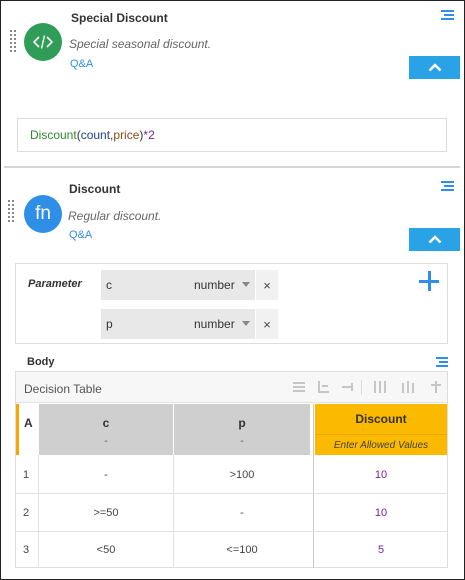  What do you see at coordinates (361, 387) in the screenshot?
I see `toolbar-divider` at bounding box center [361, 387].